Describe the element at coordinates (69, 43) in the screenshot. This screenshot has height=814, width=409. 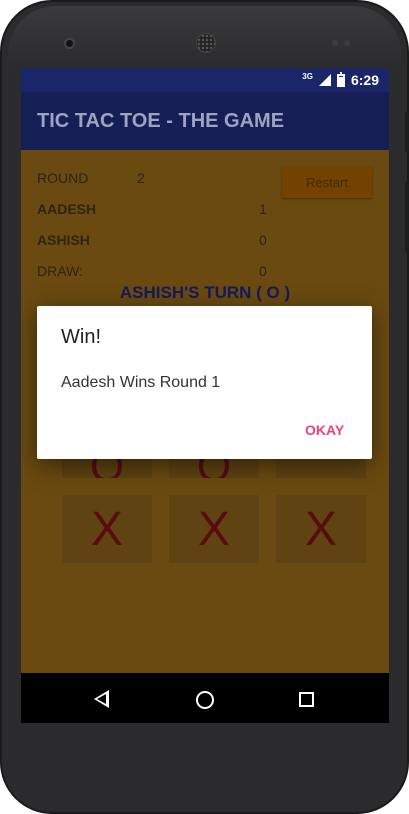
I see `front-camera` at that location.